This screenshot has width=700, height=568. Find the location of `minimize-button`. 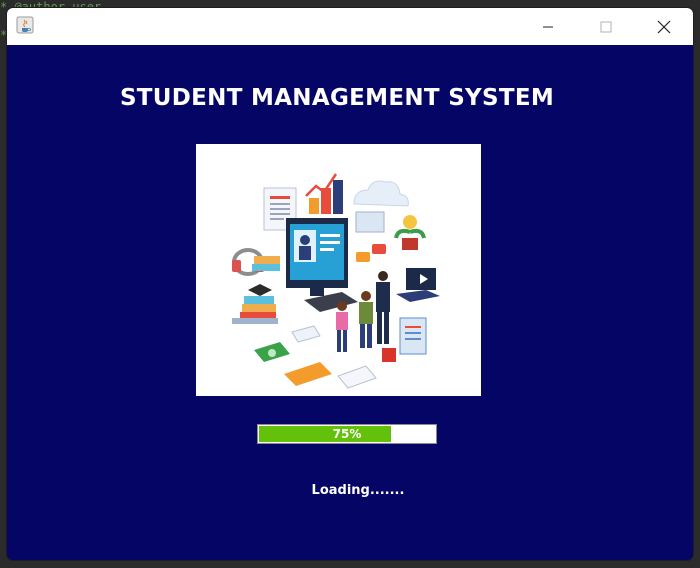

minimize-button is located at coordinates (548, 26).